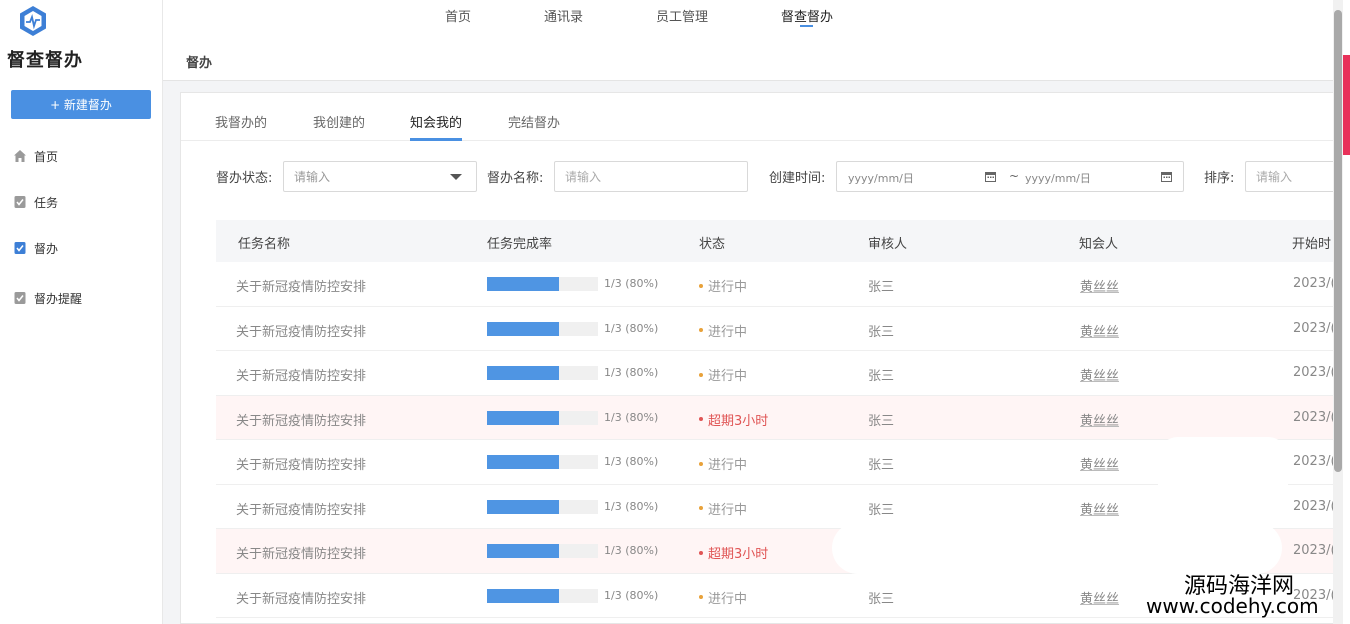 The width and height of the screenshot is (1350, 624). What do you see at coordinates (20, 298) in the screenshot?
I see `reminder-icon` at bounding box center [20, 298].